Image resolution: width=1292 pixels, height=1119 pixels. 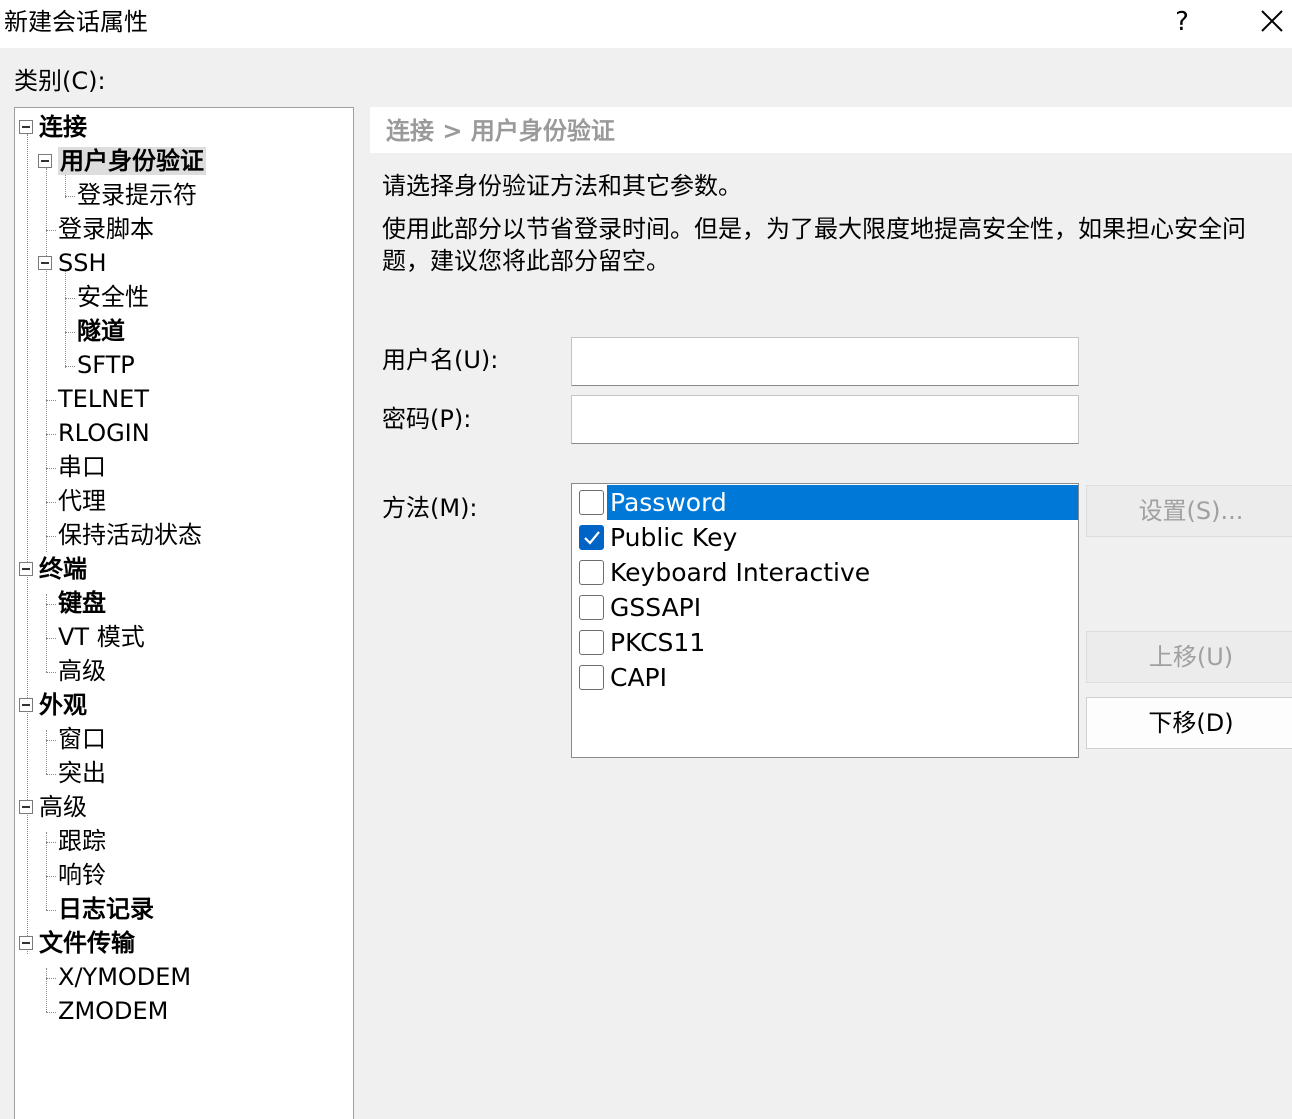 I want to click on method-label: 方法(M):, so click(x=430, y=508).